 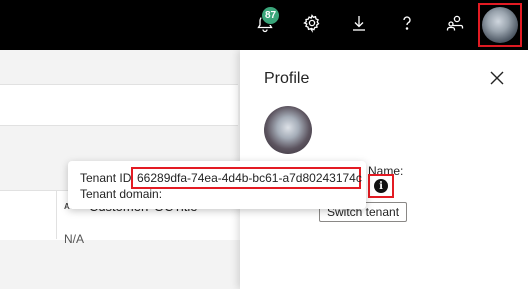 I want to click on notifications-button: 87, so click(x=265, y=24).